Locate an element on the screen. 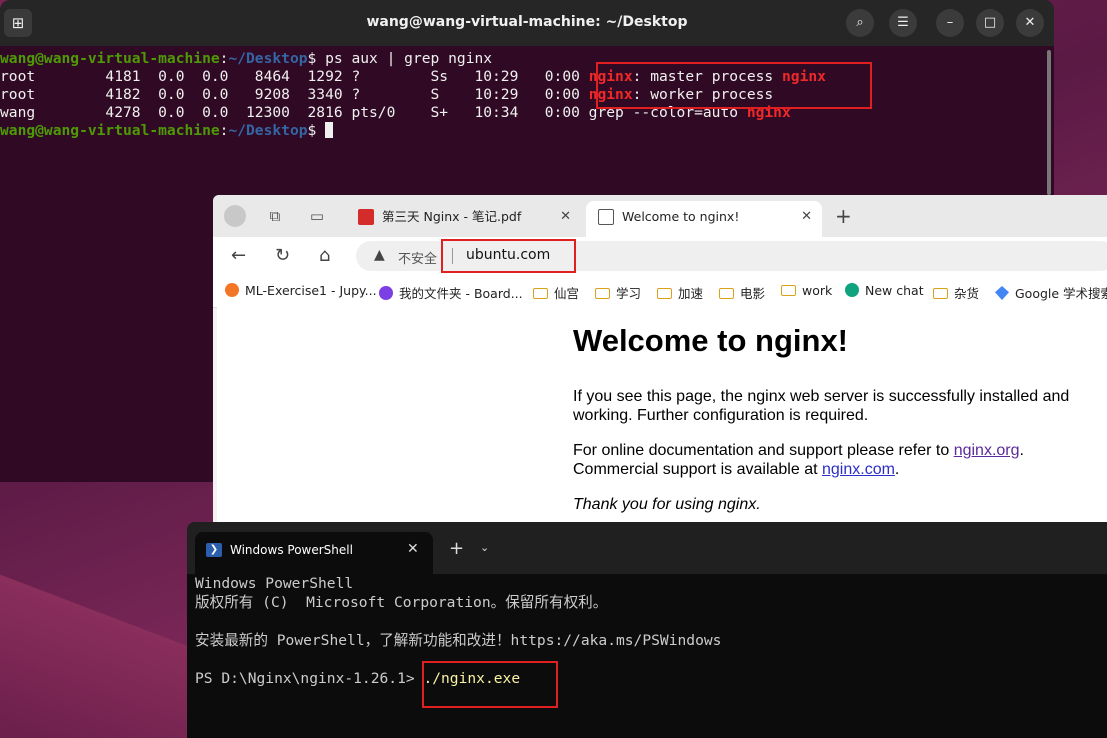 The image size is (1107, 738). pdf-icon is located at coordinates (366, 217).